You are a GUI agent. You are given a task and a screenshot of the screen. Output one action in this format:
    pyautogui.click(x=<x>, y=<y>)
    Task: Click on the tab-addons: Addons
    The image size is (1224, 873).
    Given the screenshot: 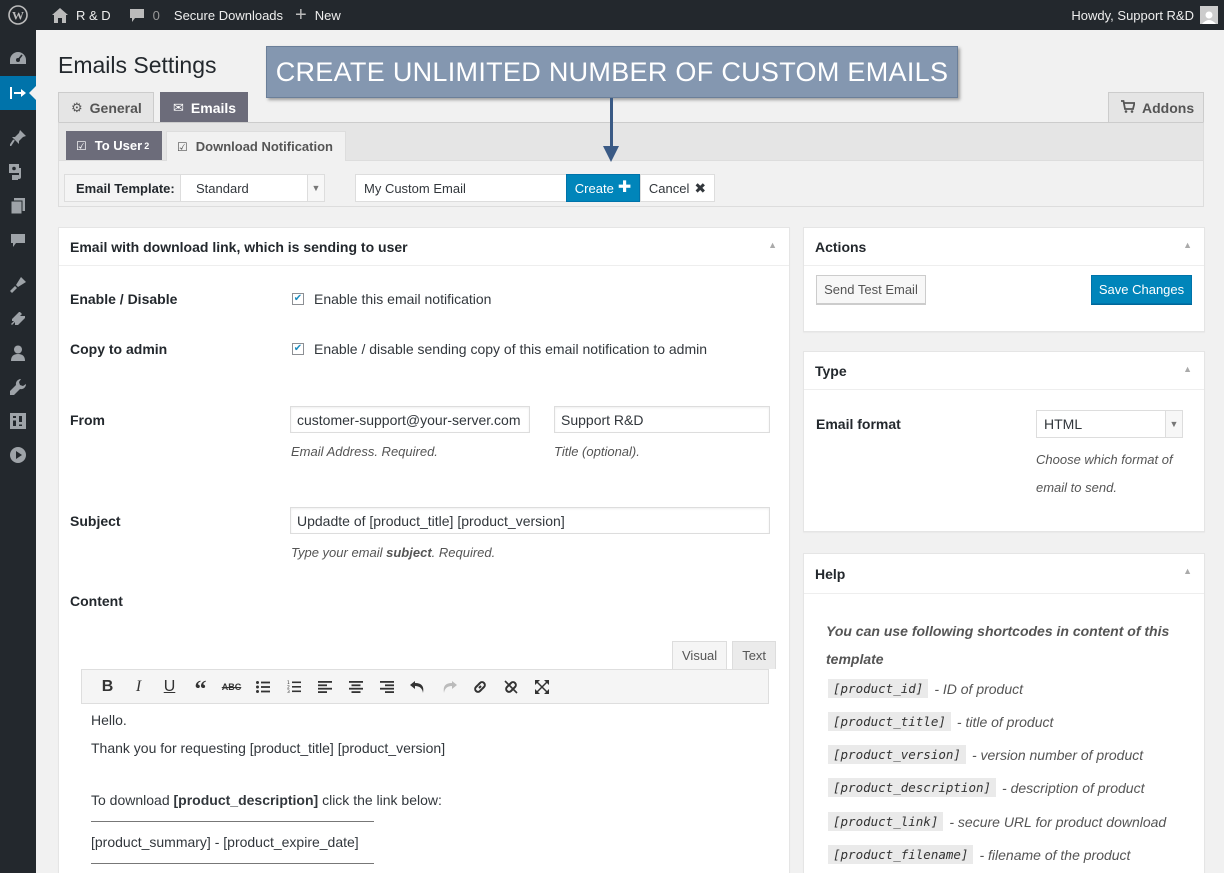 What is the action you would take?
    pyautogui.click(x=1156, y=107)
    